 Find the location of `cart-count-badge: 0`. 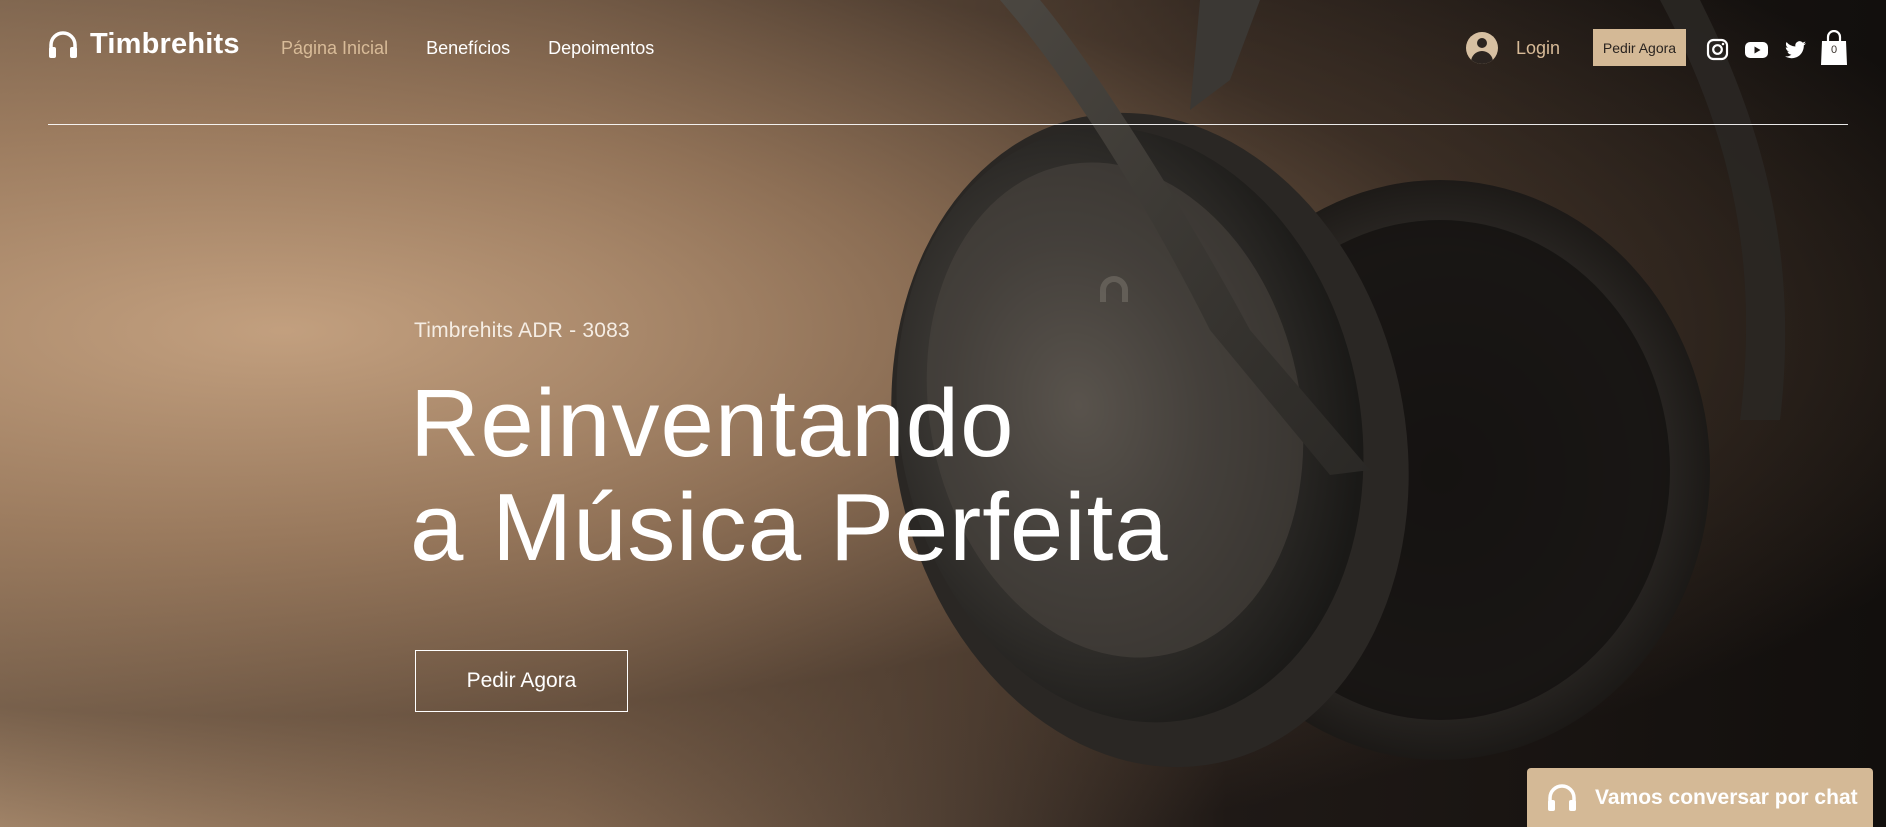

cart-count-badge: 0 is located at coordinates (1834, 50).